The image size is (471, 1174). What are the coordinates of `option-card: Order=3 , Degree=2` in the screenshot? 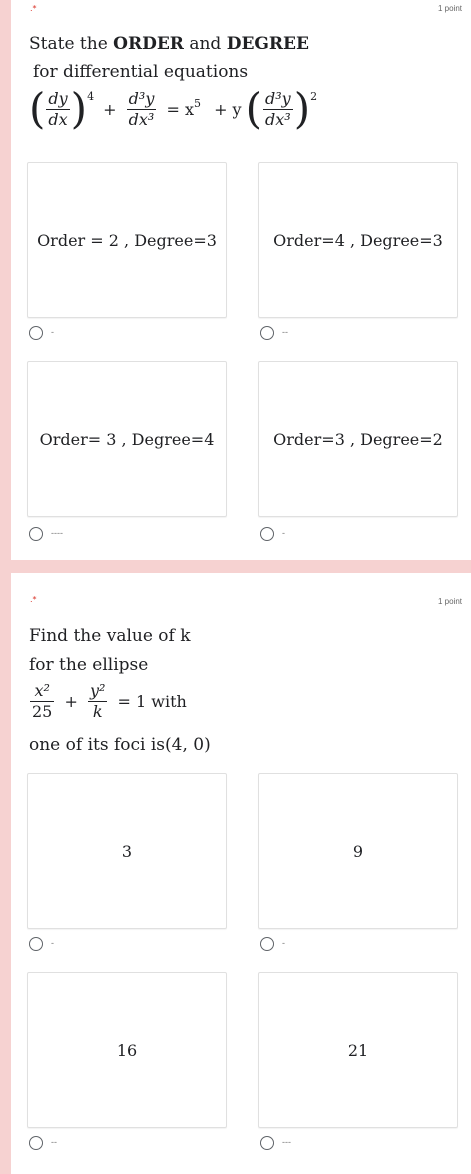 It's located at (358, 439).